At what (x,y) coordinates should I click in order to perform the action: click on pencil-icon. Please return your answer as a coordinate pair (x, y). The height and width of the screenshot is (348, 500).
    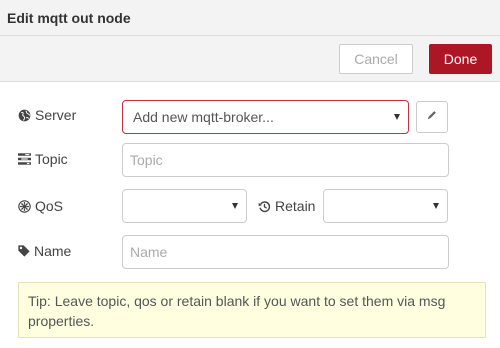
    Looking at the image, I should click on (432, 117).